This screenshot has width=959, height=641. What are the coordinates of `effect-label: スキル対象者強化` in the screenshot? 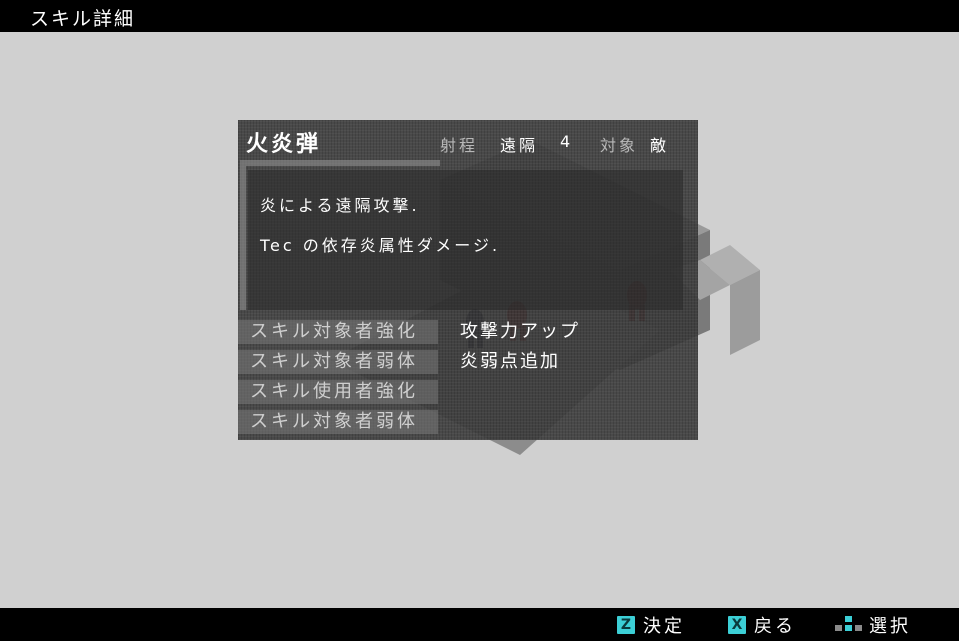 It's located at (338, 332).